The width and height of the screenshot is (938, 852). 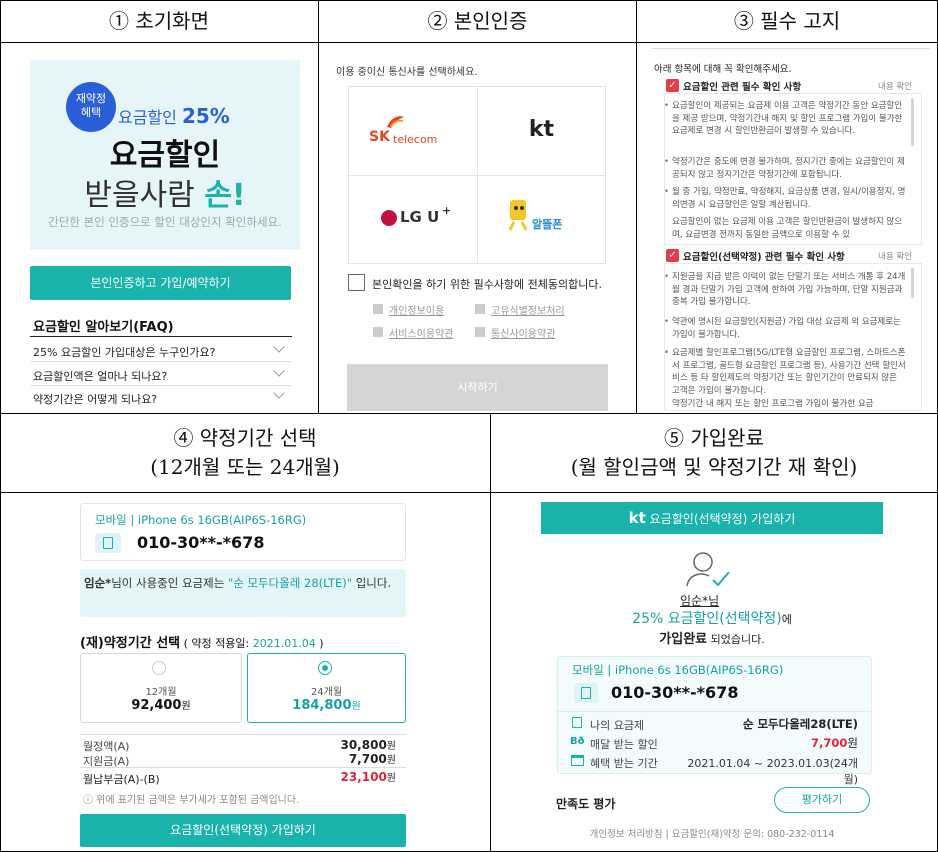 What do you see at coordinates (541, 219) in the screenshot?
I see `carrier-alddle: 알뜰폰` at bounding box center [541, 219].